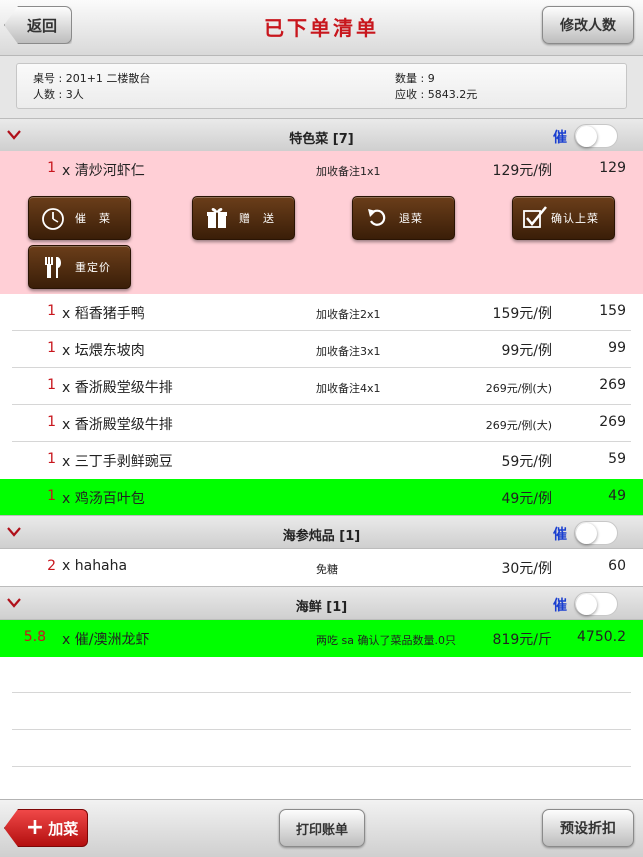  What do you see at coordinates (386, 640) in the screenshot?
I see `dish-note: 两吃 sa 确认了菜品数量.0只` at bounding box center [386, 640].